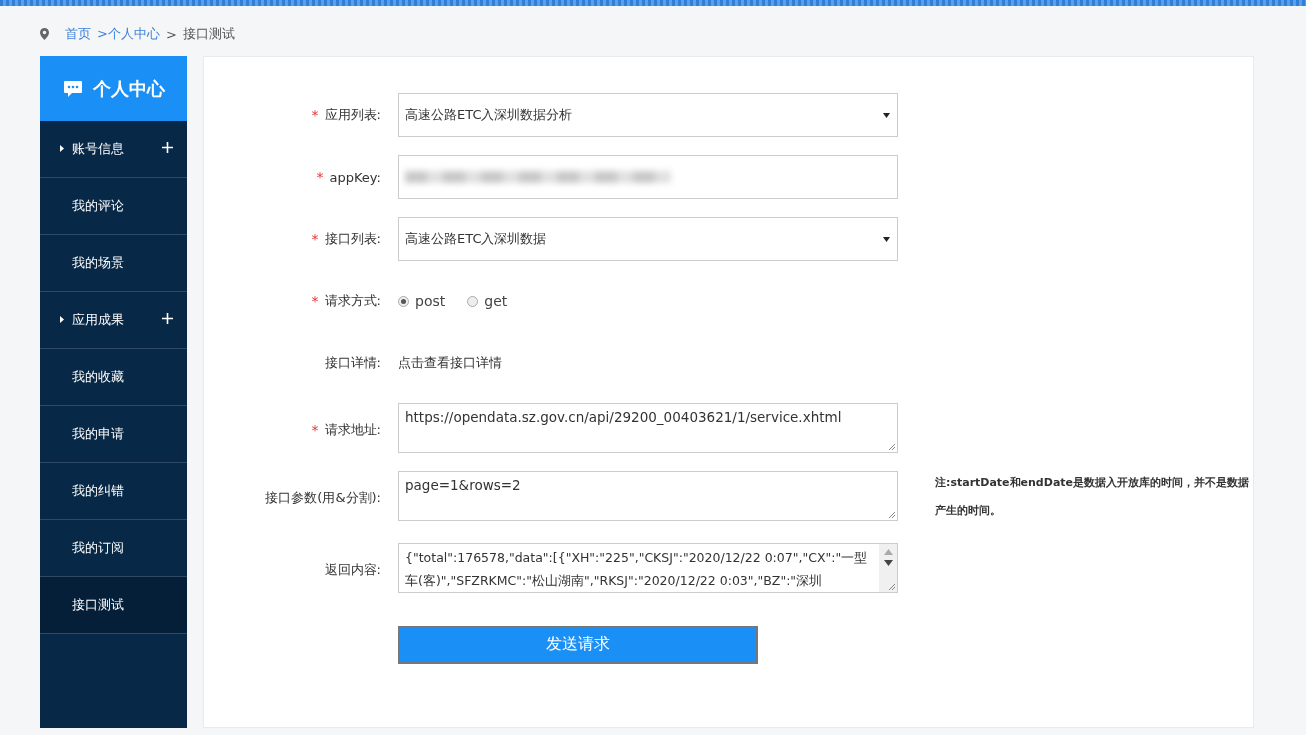 This screenshot has width=1306, height=735. I want to click on breadcrumb-text: >, so click(171, 34).